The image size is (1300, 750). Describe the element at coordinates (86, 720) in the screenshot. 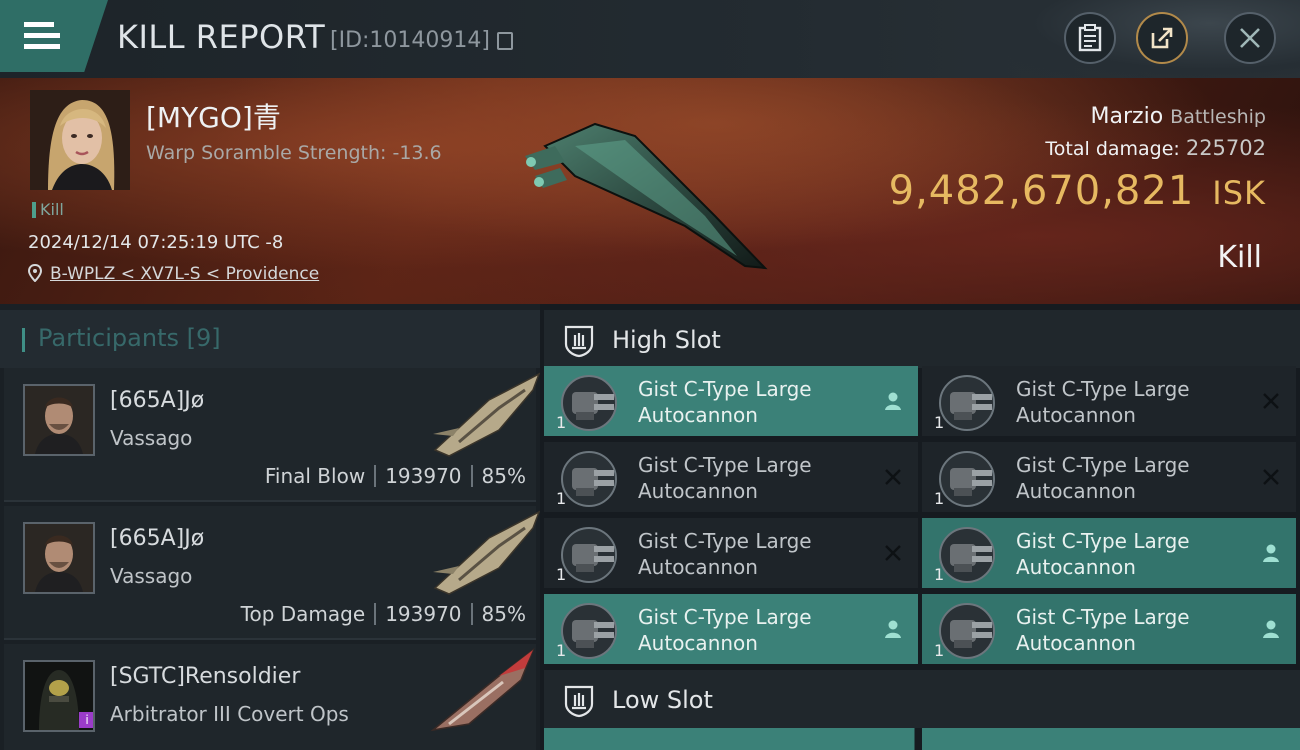

I see `info-badge-icon: i` at that location.